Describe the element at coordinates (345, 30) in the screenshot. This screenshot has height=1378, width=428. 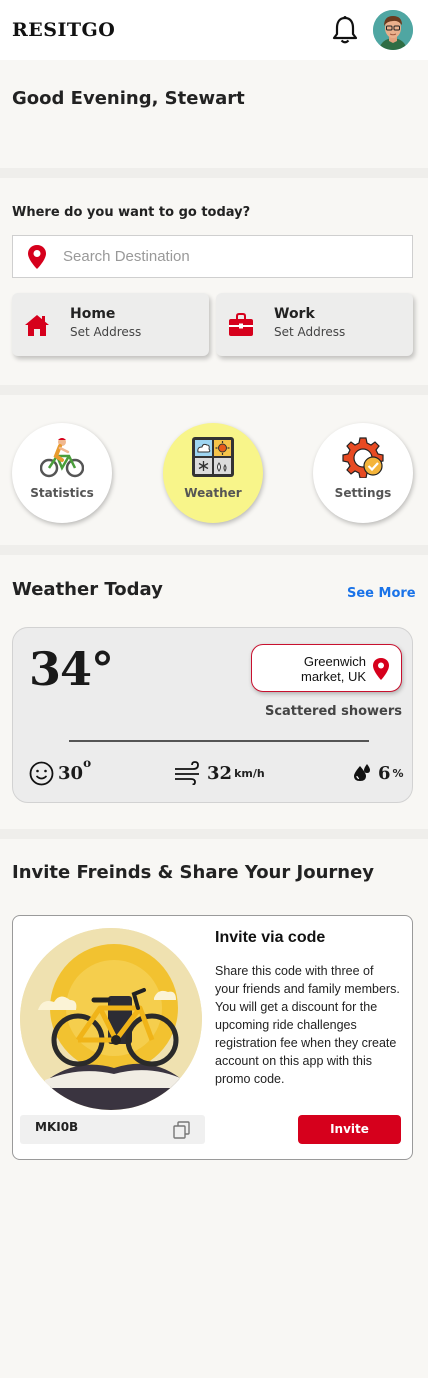
I see `bell-icon` at that location.